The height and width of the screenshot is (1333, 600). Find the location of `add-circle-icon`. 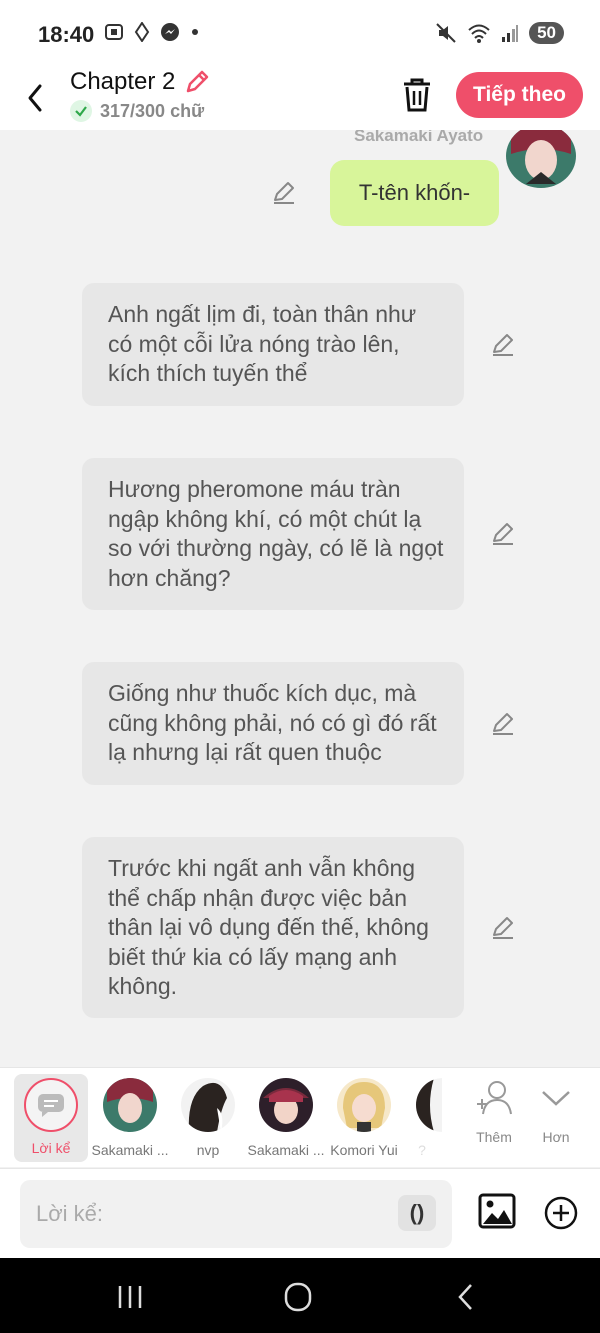

add-circle-icon is located at coordinates (561, 1213).